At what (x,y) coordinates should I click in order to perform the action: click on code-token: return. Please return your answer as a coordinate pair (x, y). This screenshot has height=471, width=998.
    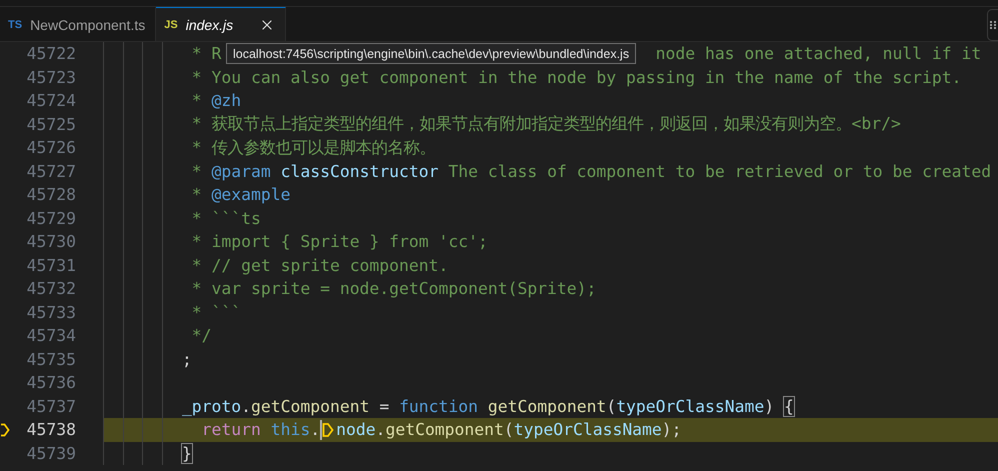
    Looking at the image, I should click on (230, 430).